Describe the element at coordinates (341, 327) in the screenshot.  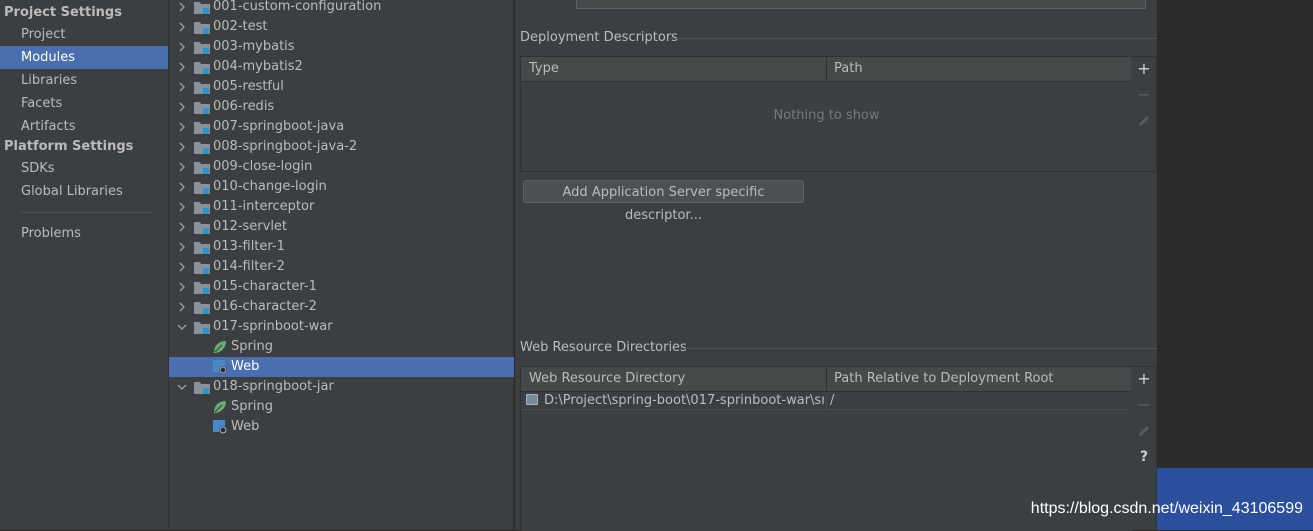
I see `tree-row-module: 017-sprinboot-war` at that location.